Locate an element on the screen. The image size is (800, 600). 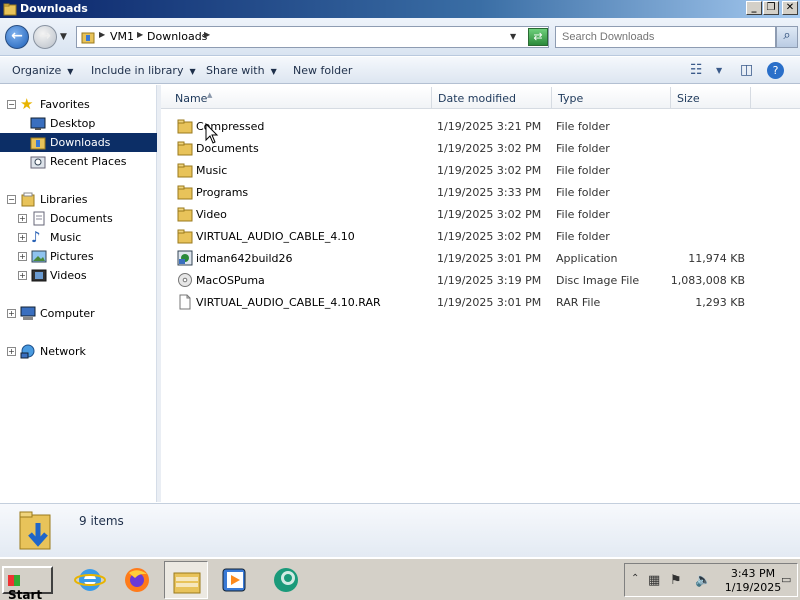
forward-button: → is located at coordinates (45, 37).